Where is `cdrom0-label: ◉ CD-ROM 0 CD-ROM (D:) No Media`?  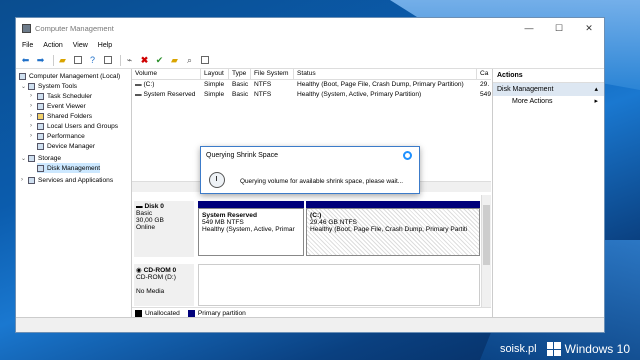
cdrom0-label: ◉ CD-ROM 0 CD-ROM (D:) No Media is located at coordinates (164, 285).